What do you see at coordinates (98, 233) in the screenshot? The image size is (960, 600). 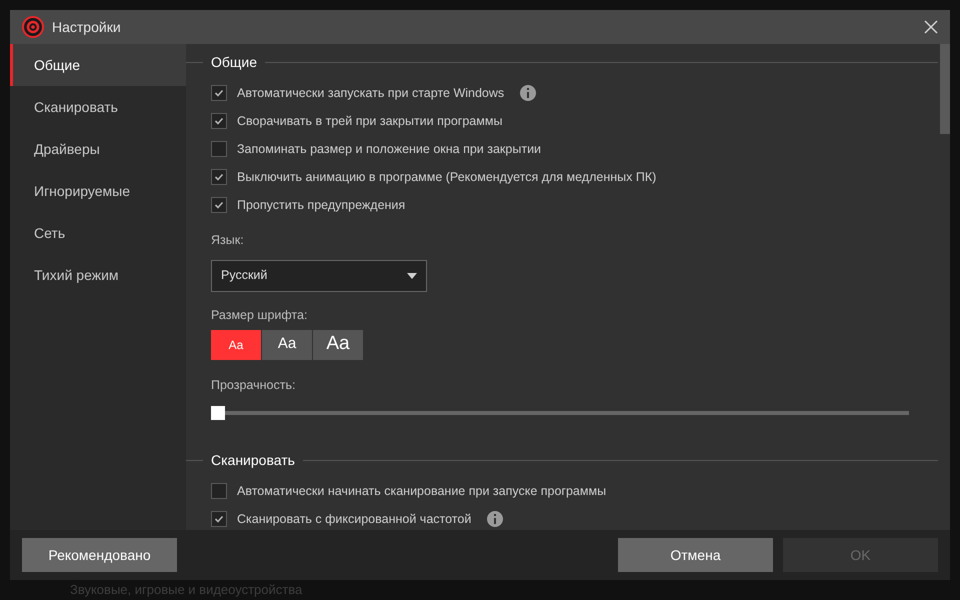 I see `sidebar-item: Сеть` at bounding box center [98, 233].